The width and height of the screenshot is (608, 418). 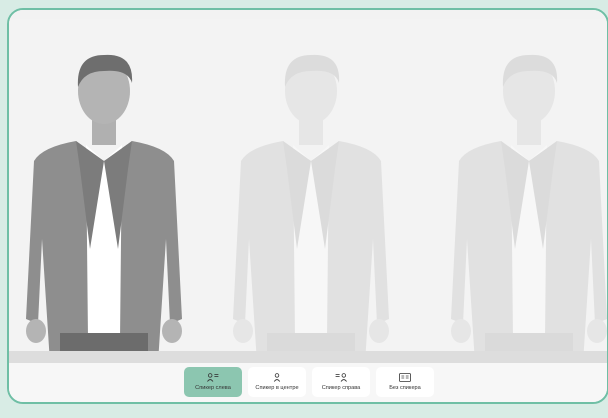 I want to click on option-no-speaker-label: Без спикера, so click(x=405, y=388).